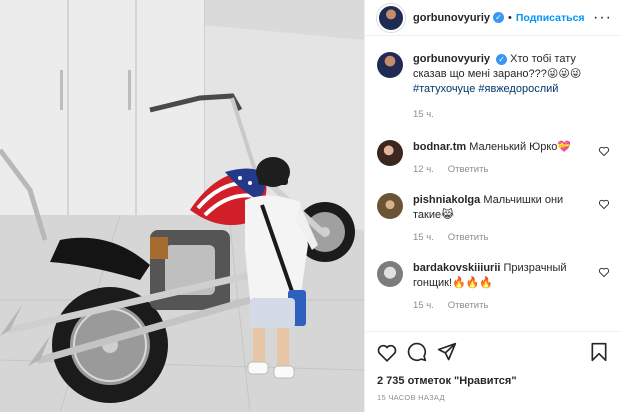 This screenshot has height=412, width=620. Describe the element at coordinates (446, 200) in the screenshot. I see `comment-username: pishniakolga` at that location.